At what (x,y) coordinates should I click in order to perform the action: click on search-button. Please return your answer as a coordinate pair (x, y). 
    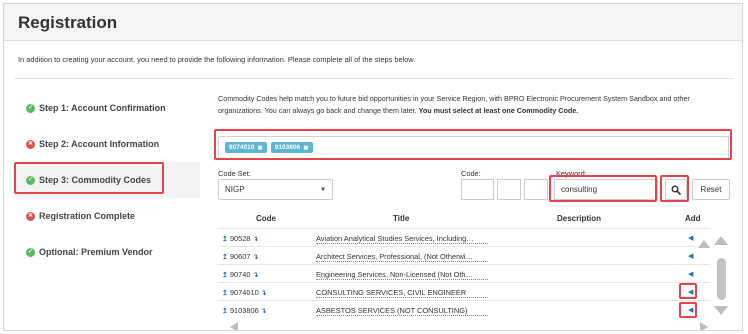
    Looking at the image, I should click on (676, 189).